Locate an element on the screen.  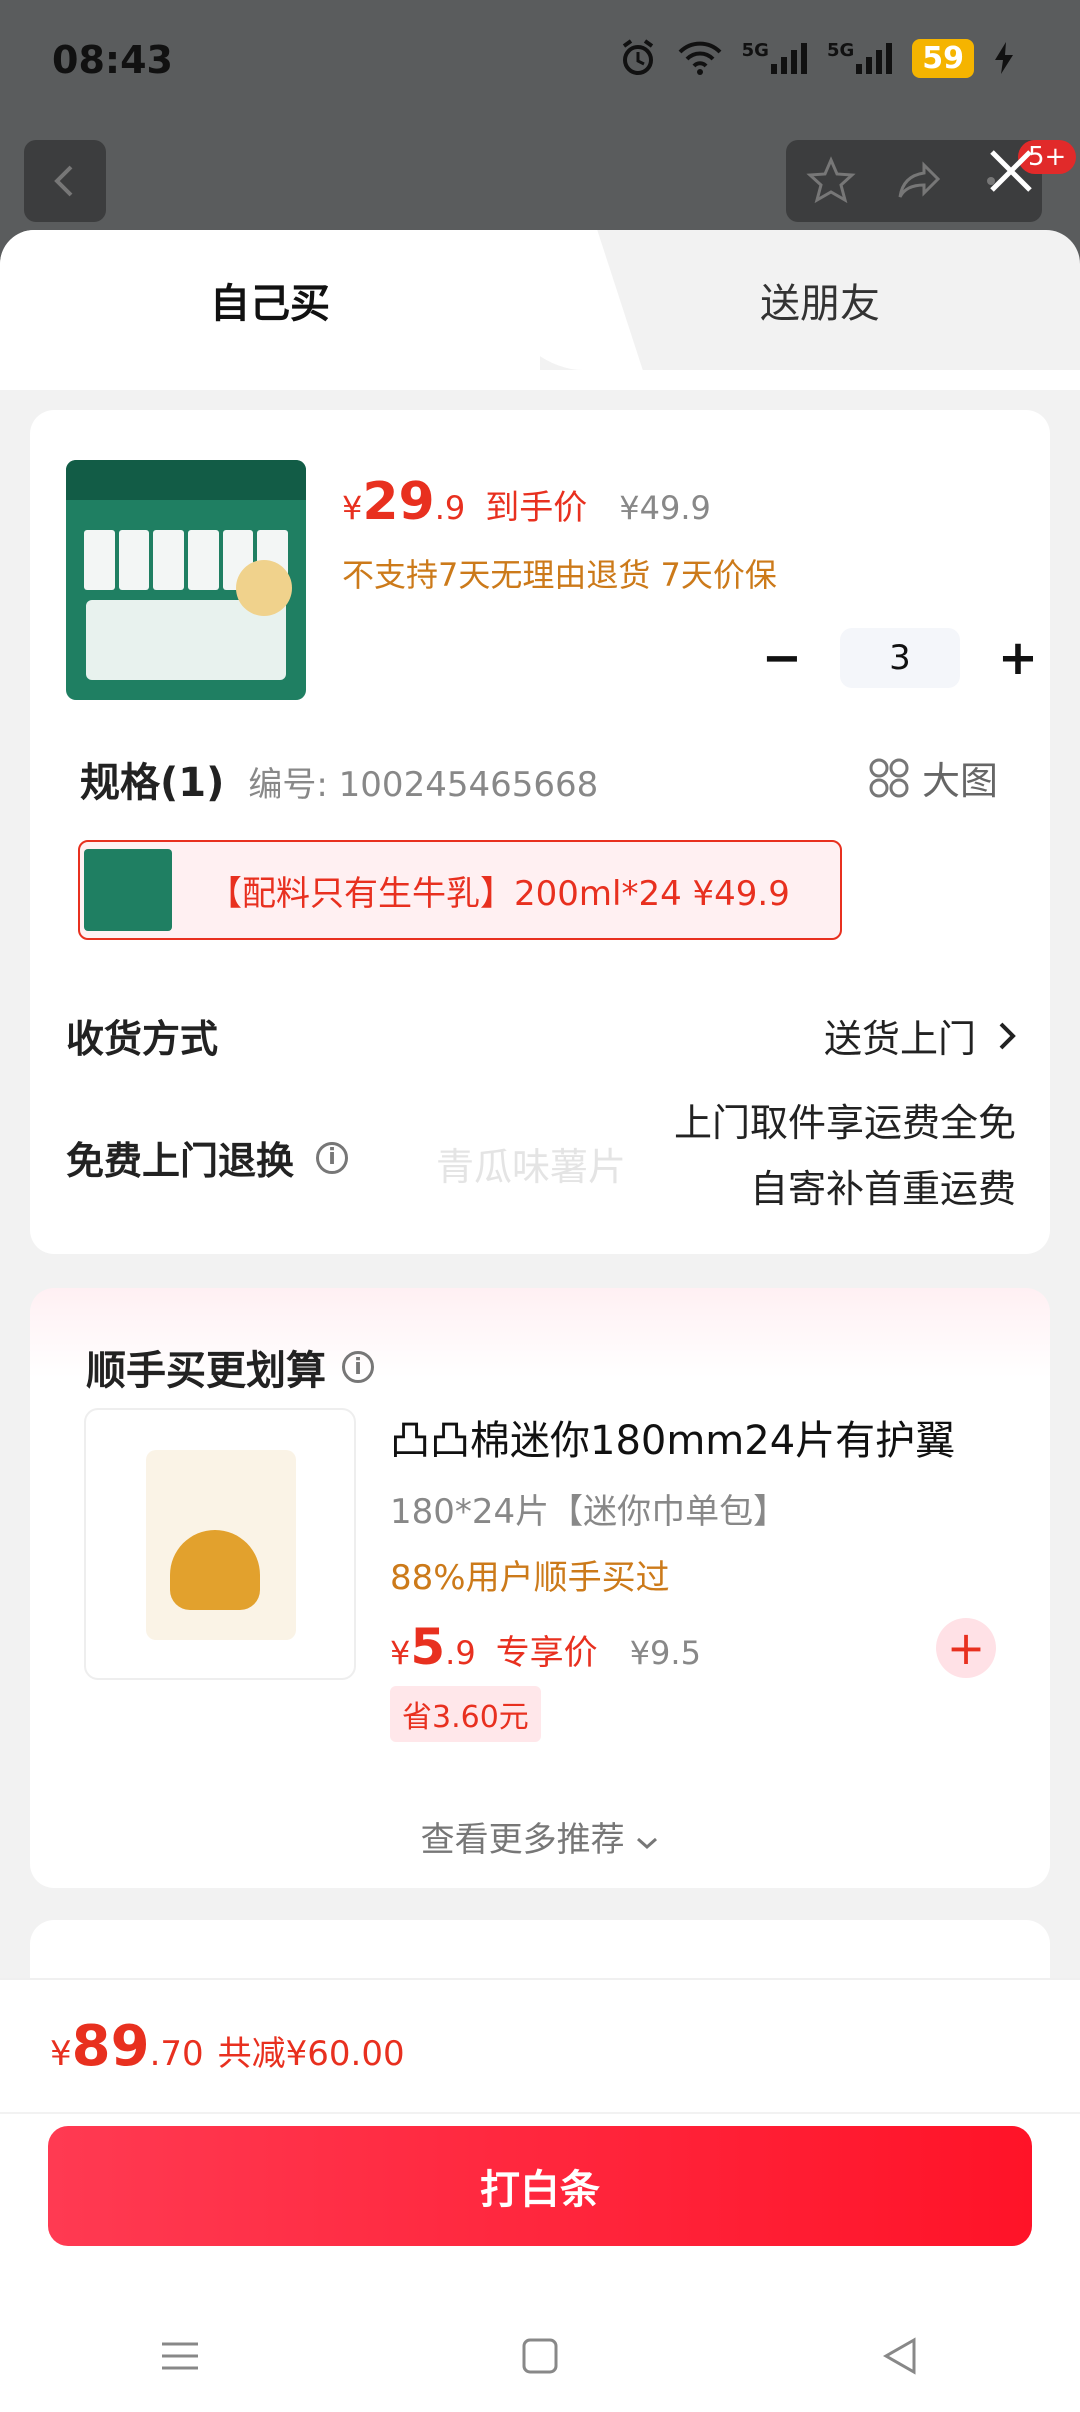
battery-indicator: 59 is located at coordinates (943, 58).